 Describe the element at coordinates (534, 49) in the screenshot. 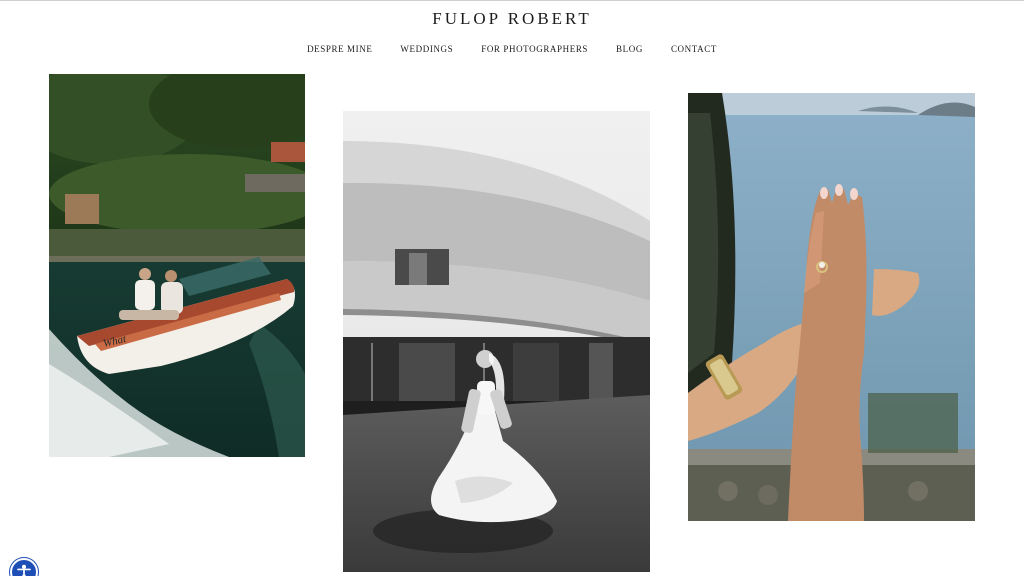

I see `nav-item-for-photographers: FOR PHOTOGRAPHERS` at that location.